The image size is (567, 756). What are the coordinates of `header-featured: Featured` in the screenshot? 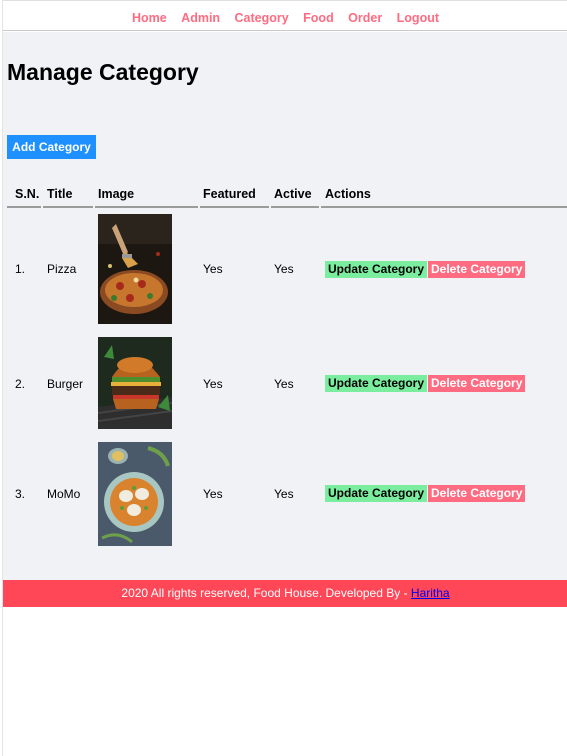 It's located at (229, 194).